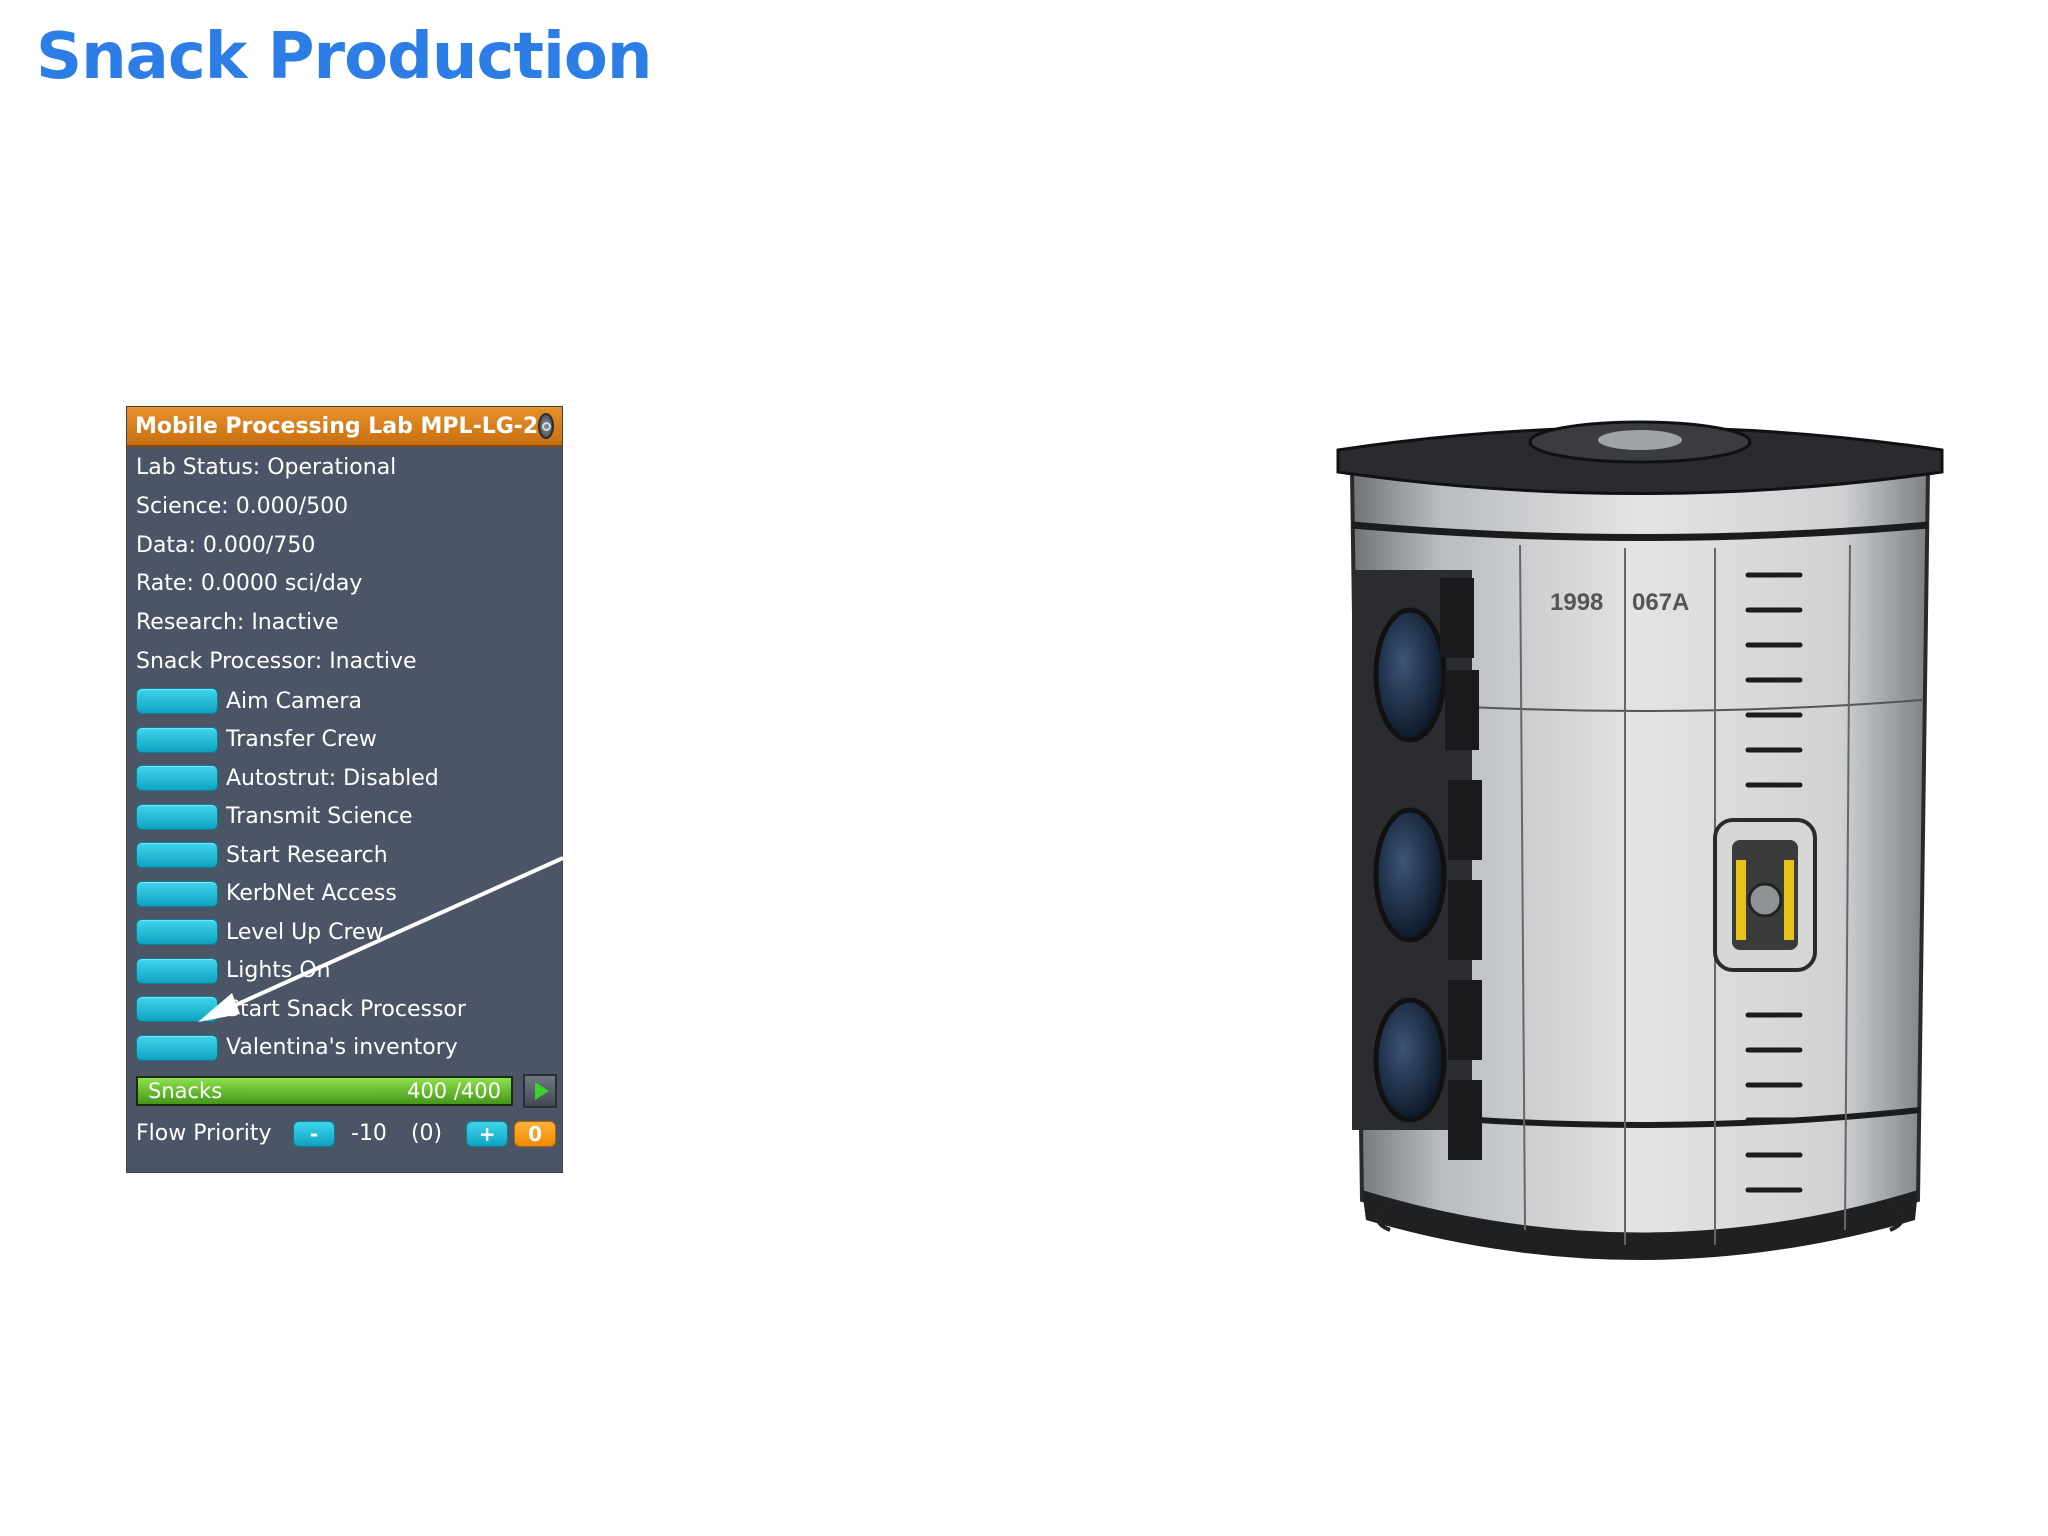 The width and height of the screenshot is (2048, 1536). What do you see at coordinates (177, 816) in the screenshot?
I see `transmit-science-button` at bounding box center [177, 816].